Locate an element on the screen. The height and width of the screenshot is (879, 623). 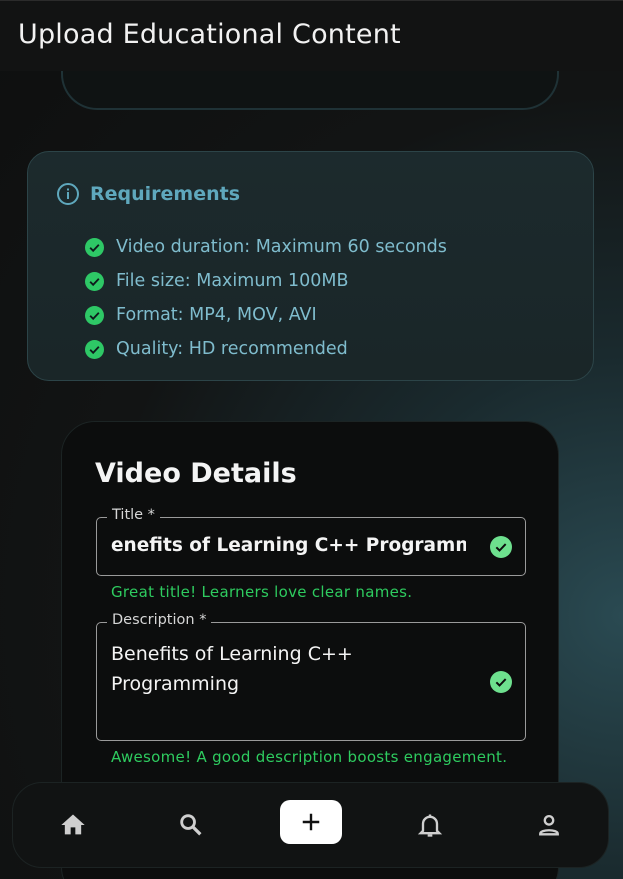
info-icon is located at coordinates (68, 194).